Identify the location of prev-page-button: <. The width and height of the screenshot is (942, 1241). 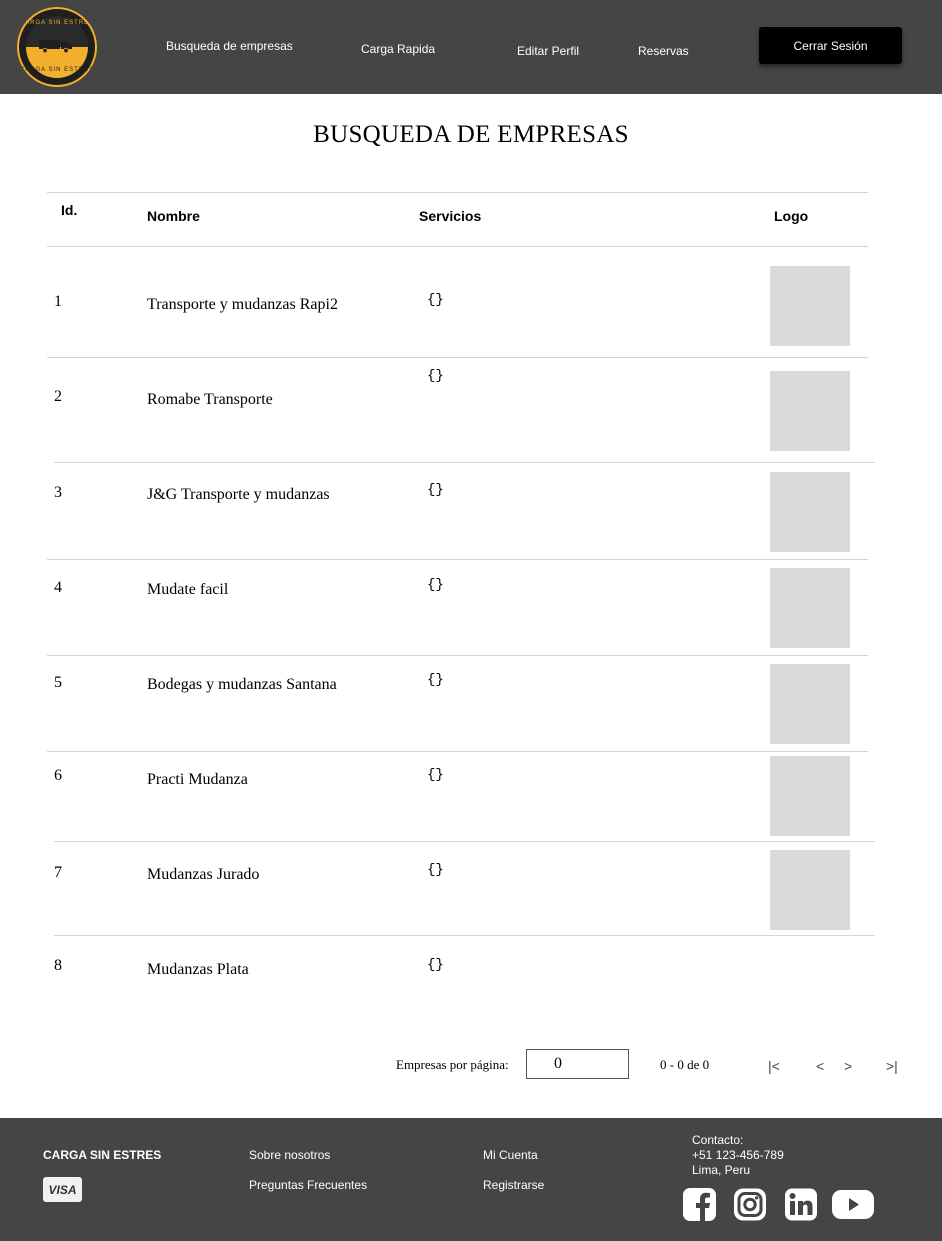
(820, 1066).